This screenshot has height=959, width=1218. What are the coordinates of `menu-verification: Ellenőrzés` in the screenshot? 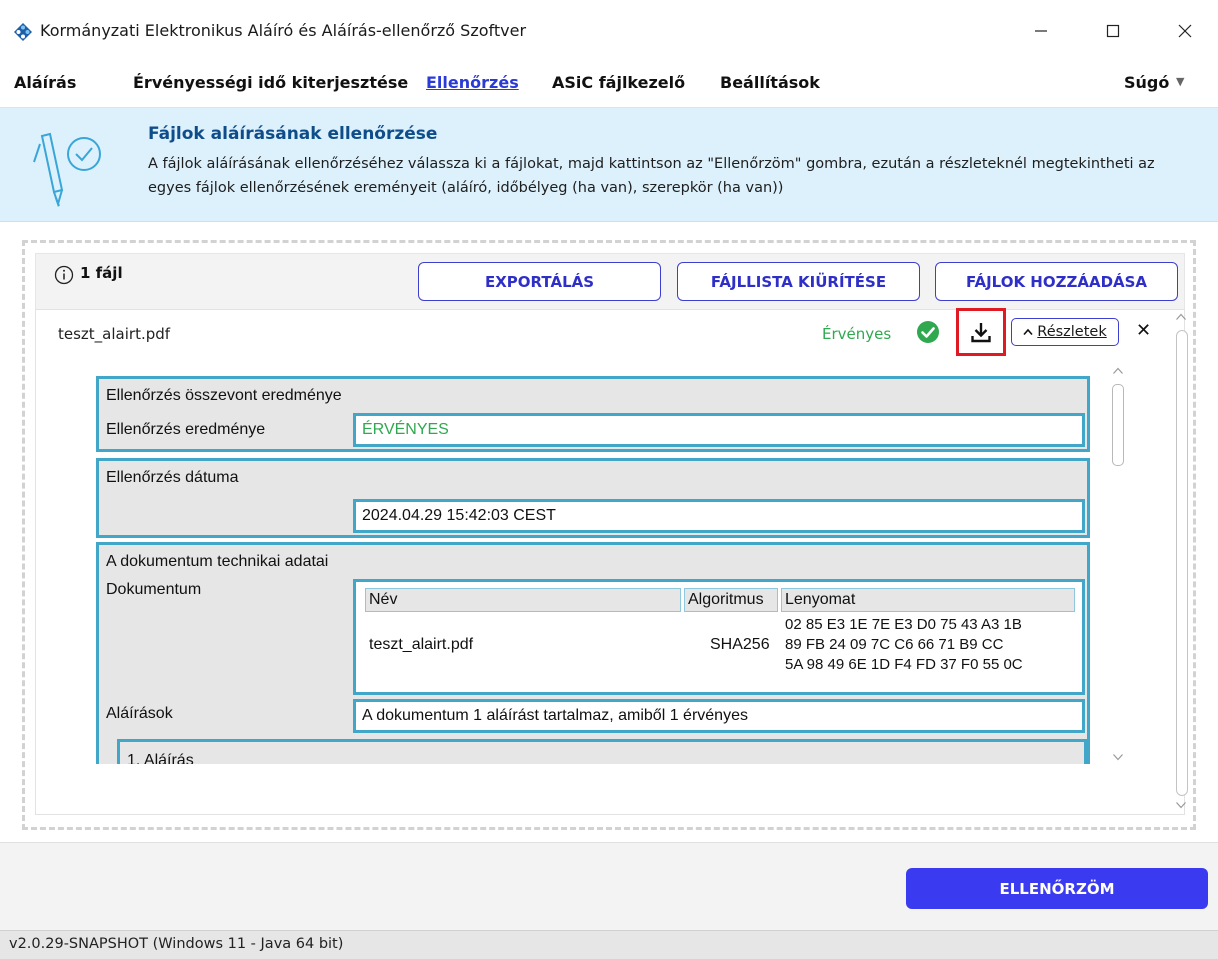 It's located at (472, 82).